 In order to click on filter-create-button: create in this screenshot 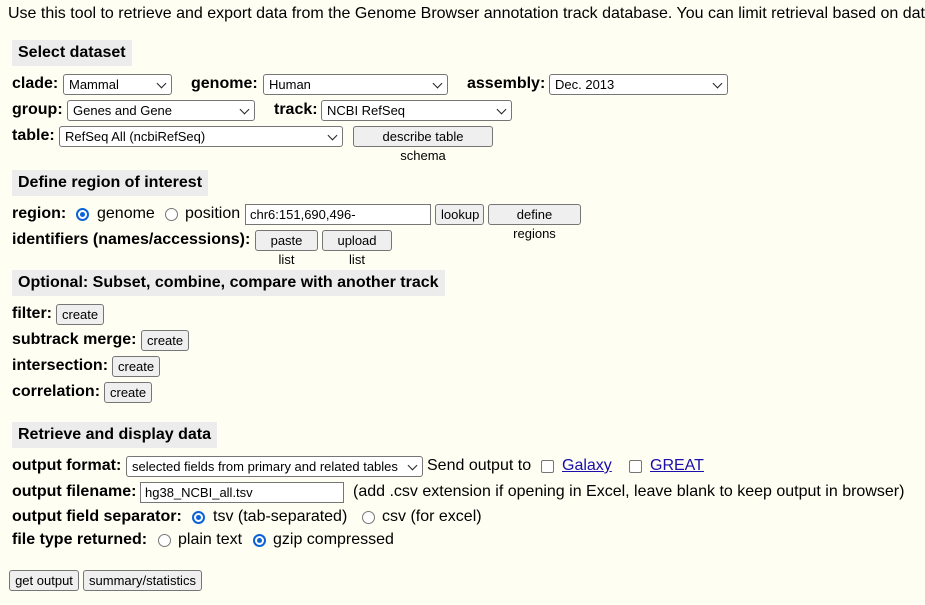, I will do `click(80, 314)`.